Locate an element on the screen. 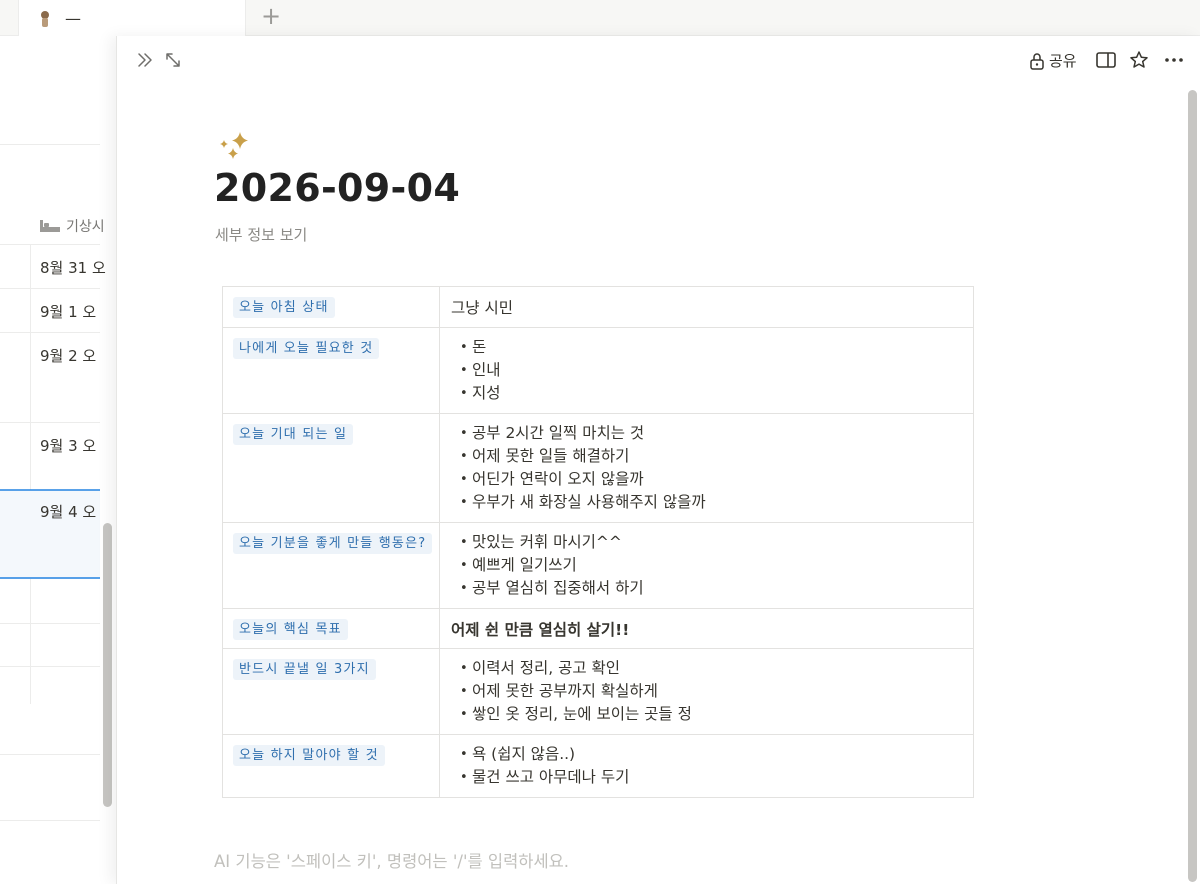 Image resolution: width=1200 pixels, height=884 pixels. property-key-cell: 오늘 하지 말아야 할 것 is located at coordinates (331, 766).